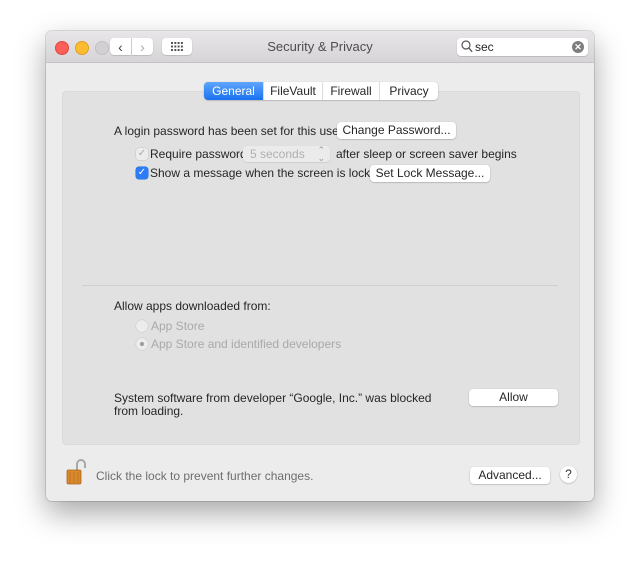 The width and height of the screenshot is (640, 562). I want to click on require-password-checkbox: ✓, so click(142, 154).